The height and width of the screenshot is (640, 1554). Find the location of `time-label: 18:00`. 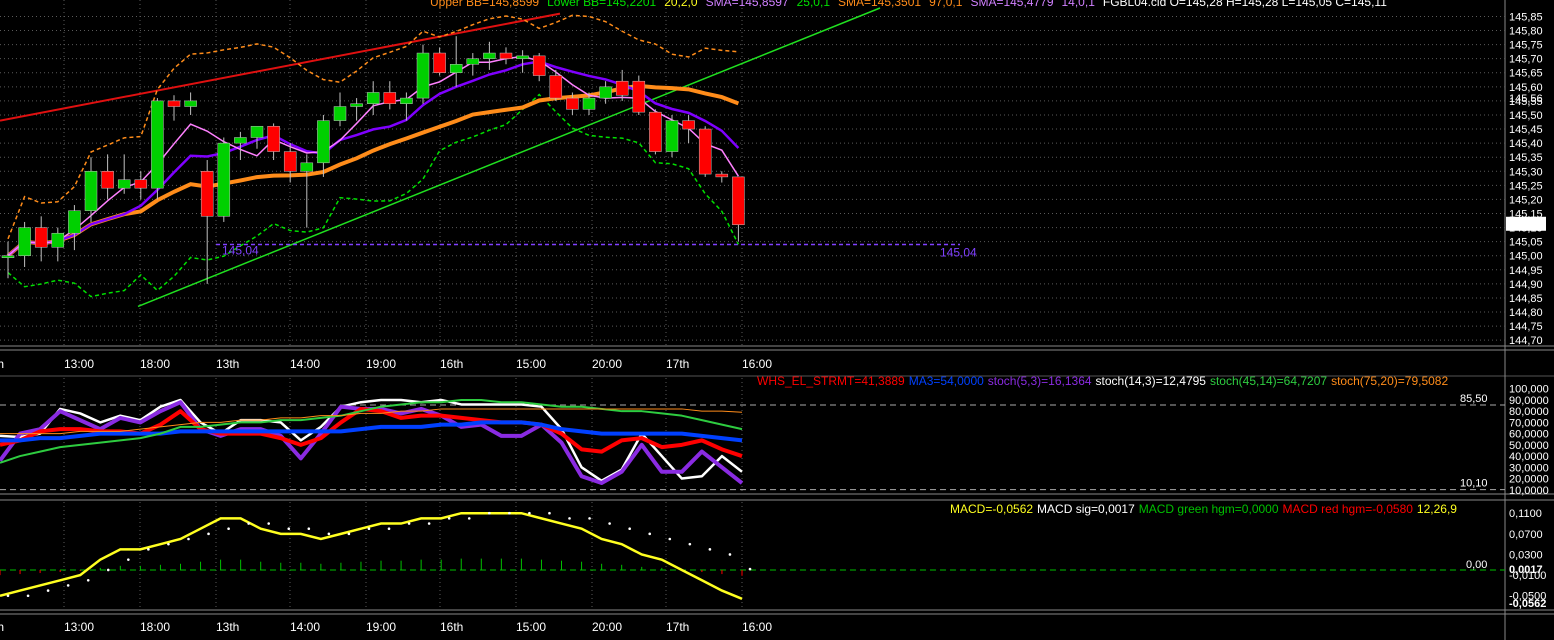

time-label: 18:00 is located at coordinates (155, 364).